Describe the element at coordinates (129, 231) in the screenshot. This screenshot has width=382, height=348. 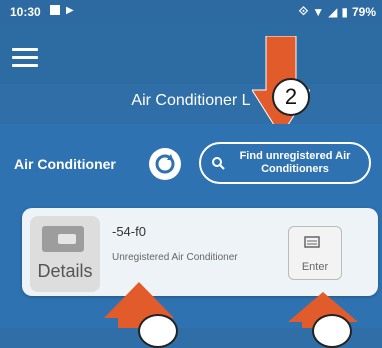
I see `device-name: -54-f0` at that location.